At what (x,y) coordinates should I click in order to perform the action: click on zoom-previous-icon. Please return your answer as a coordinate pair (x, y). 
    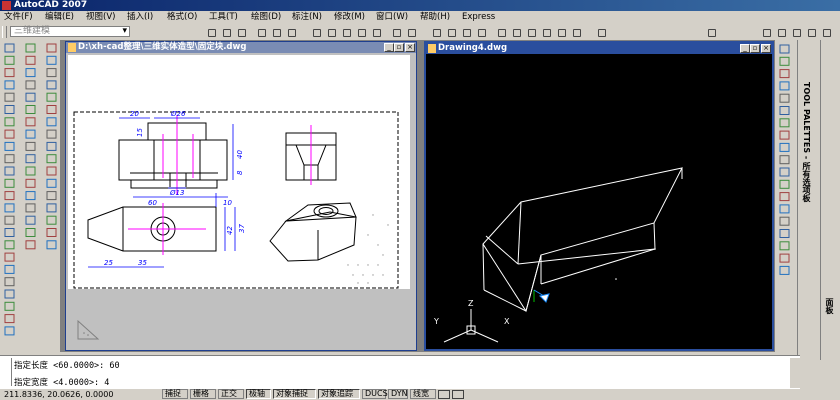
    Looking at the image, I should click on (481, 32).